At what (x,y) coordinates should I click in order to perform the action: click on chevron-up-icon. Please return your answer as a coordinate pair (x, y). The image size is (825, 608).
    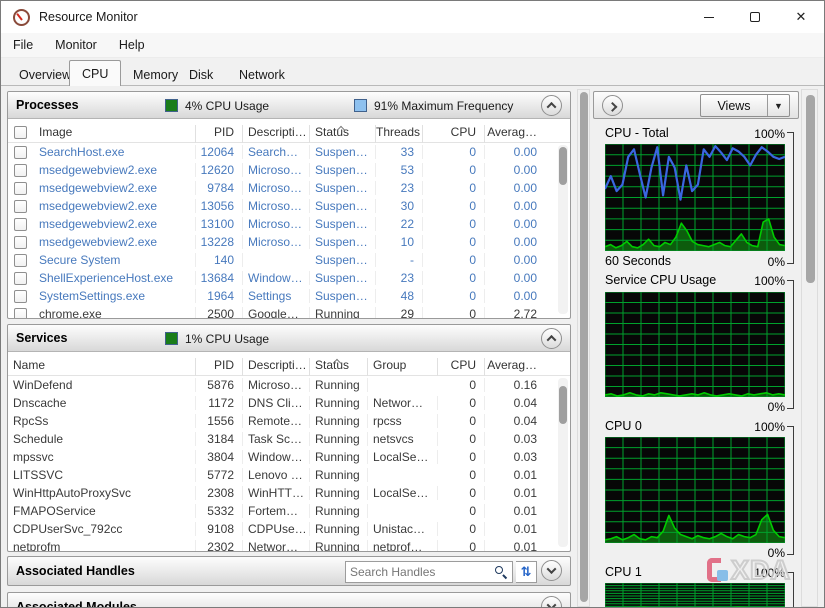
    Looking at the image, I should click on (551, 106).